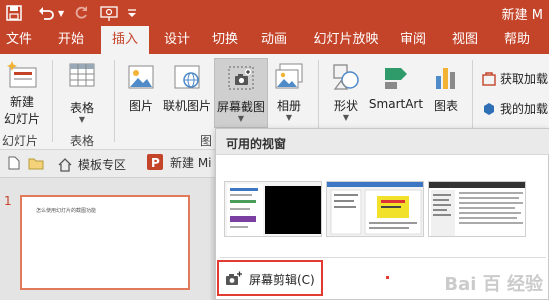 This screenshot has width=549, height=300. Describe the element at coordinates (289, 92) in the screenshot. I see `album-button: 相册 ▼` at that location.